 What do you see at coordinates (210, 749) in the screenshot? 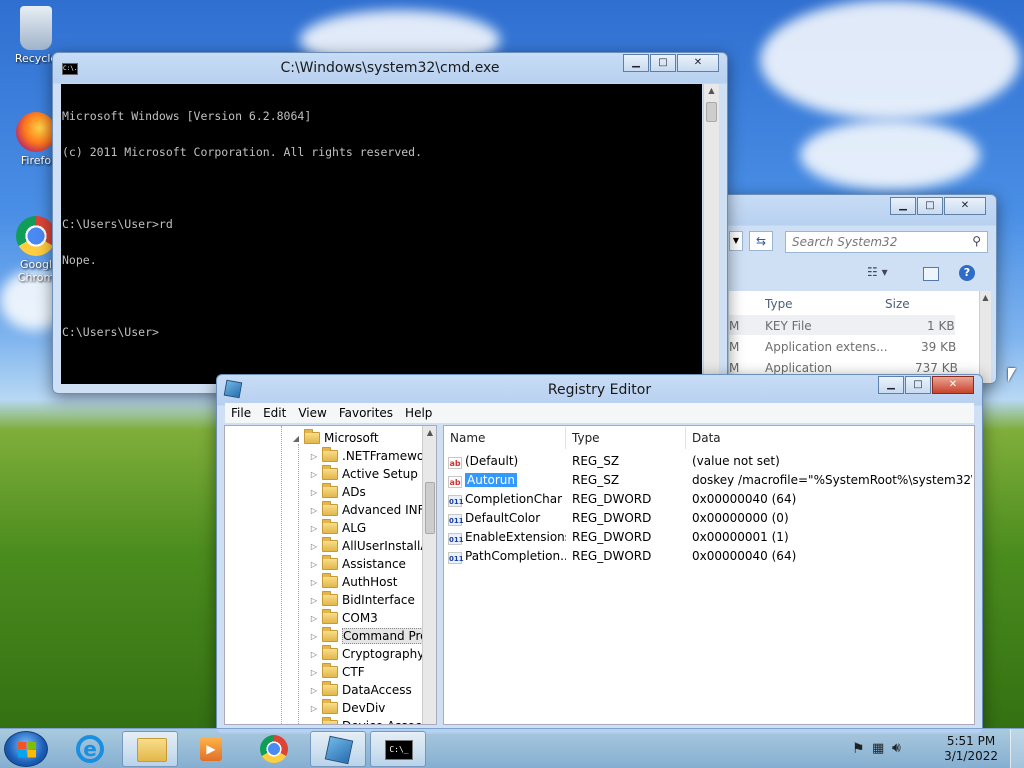
I see `taskbar-media-player-button: ▶` at bounding box center [210, 749].